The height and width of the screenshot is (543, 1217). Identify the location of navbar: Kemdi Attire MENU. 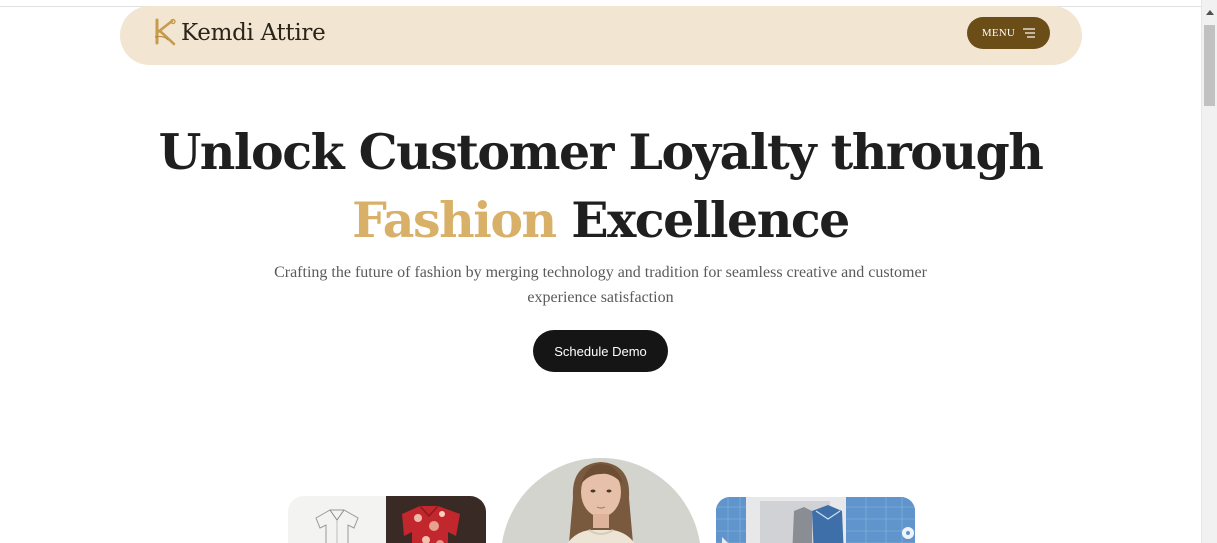
(601, 35).